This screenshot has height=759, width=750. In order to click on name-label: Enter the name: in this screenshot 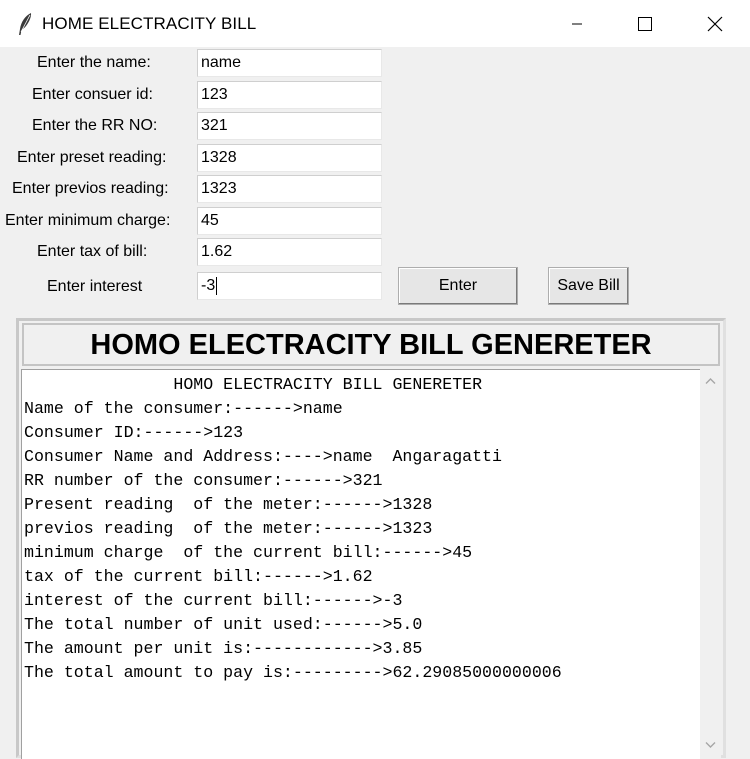, I will do `click(94, 62)`.